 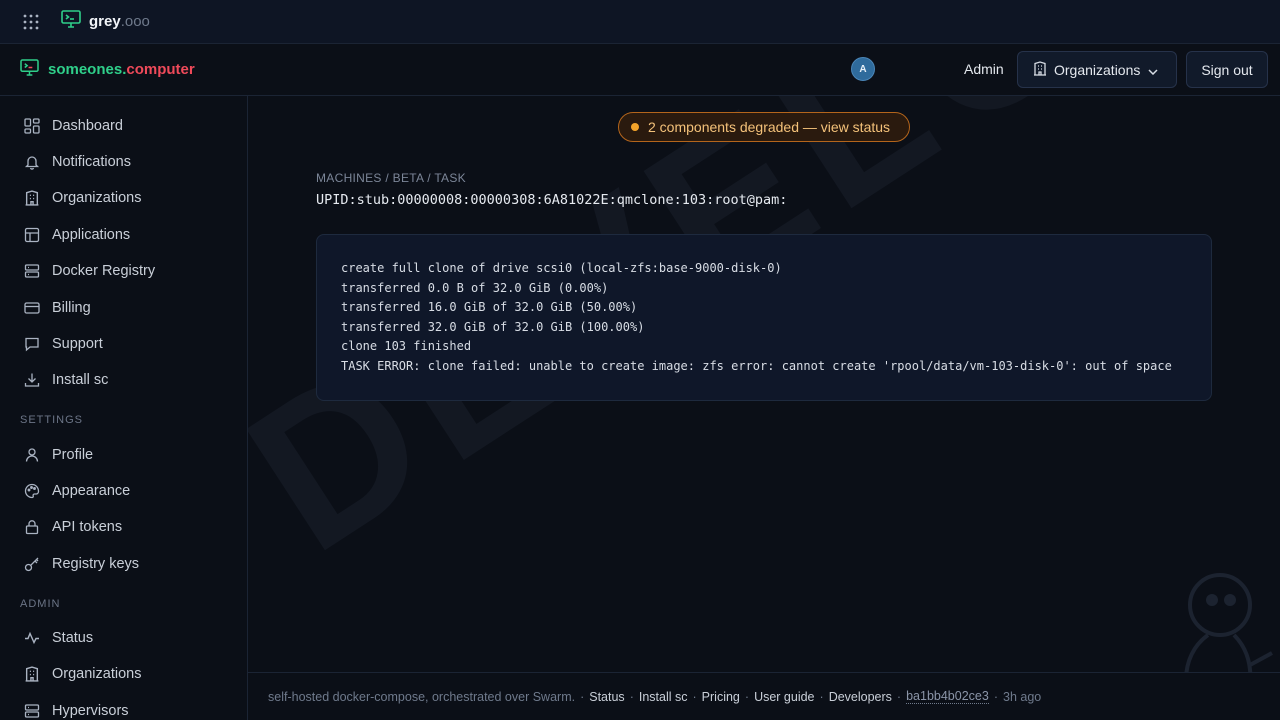 What do you see at coordinates (32, 638) in the screenshot?
I see `activity-icon` at bounding box center [32, 638].